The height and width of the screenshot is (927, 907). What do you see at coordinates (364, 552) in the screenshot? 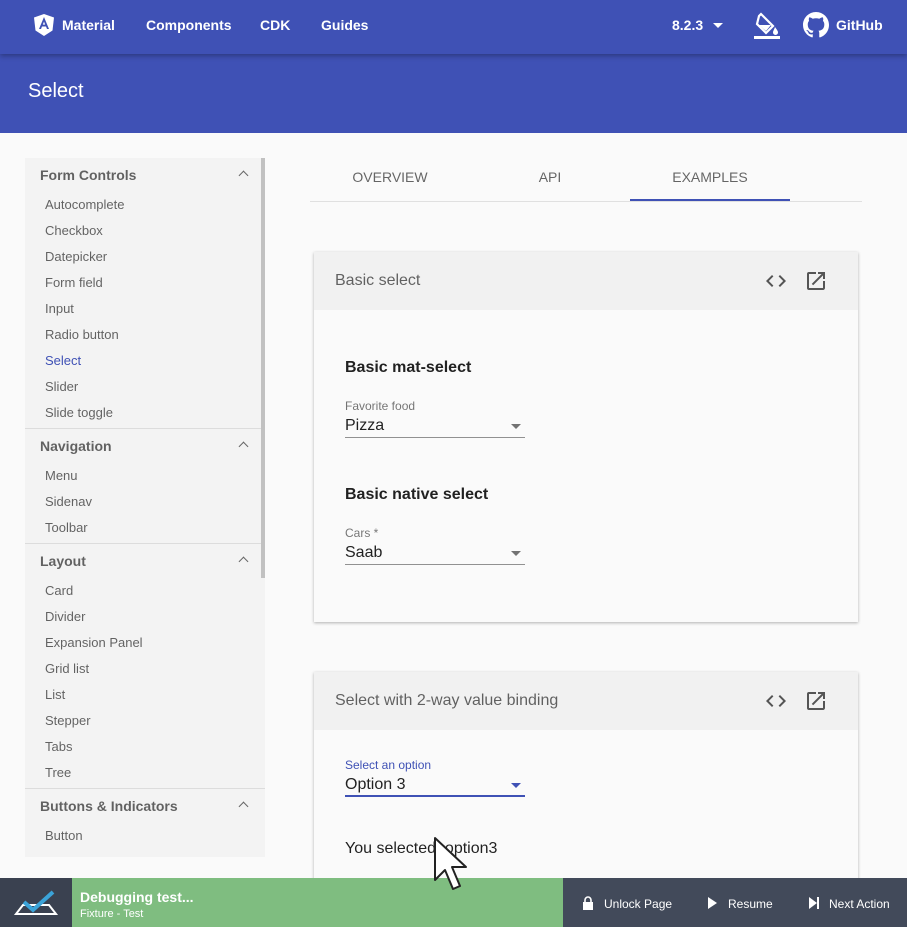
I see `select-value: Saab` at bounding box center [364, 552].